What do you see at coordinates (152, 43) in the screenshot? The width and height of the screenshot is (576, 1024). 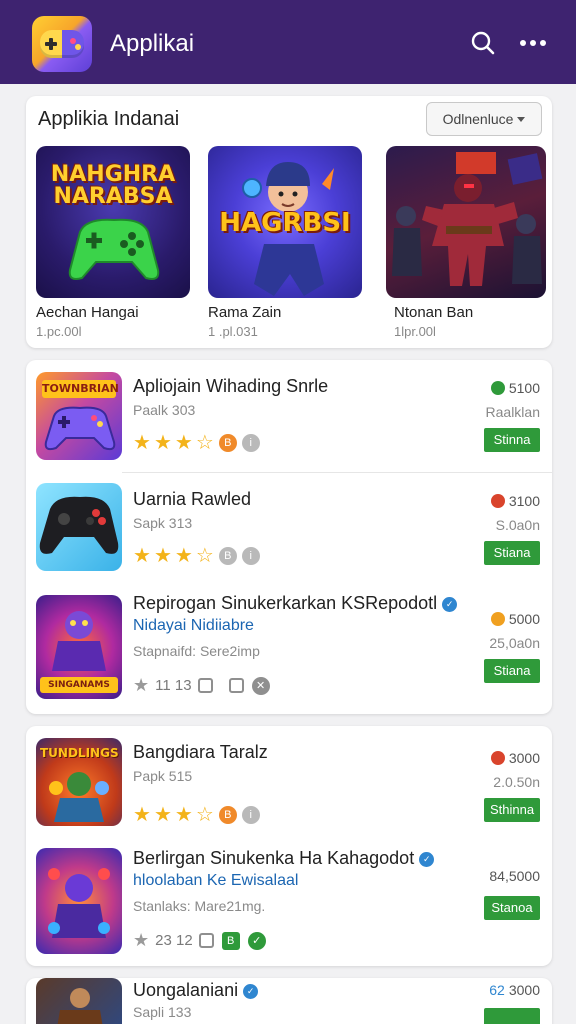 I see `app-title: Applikai` at bounding box center [152, 43].